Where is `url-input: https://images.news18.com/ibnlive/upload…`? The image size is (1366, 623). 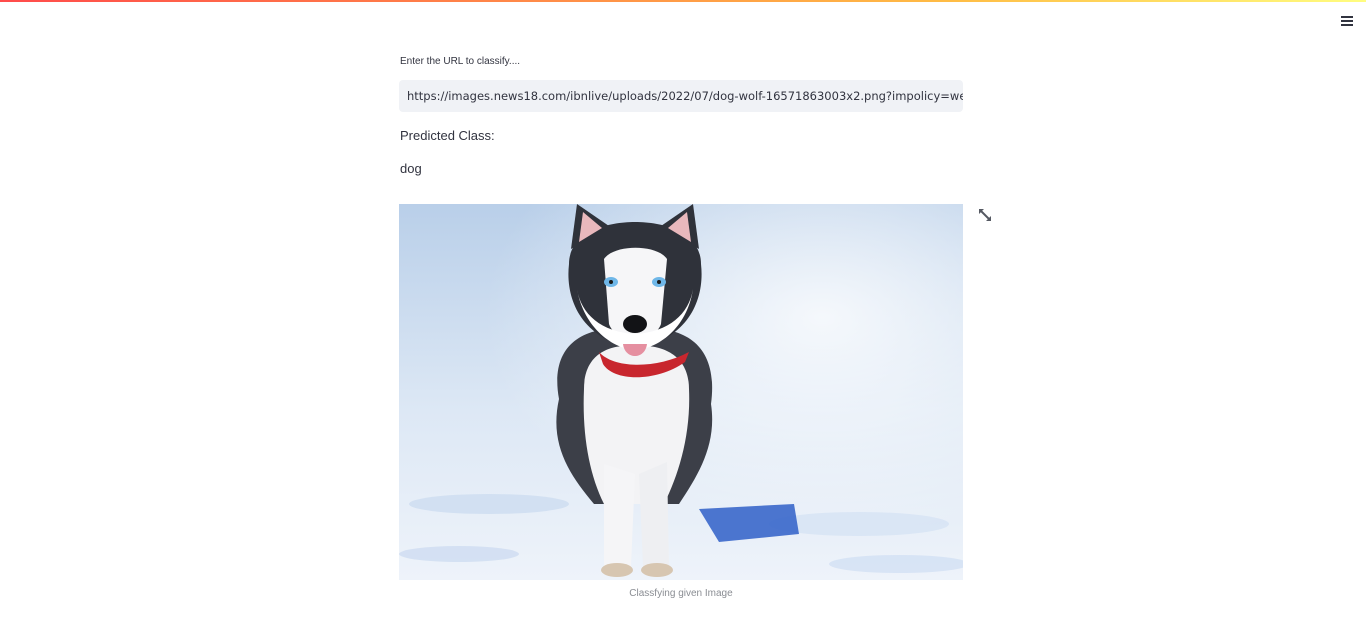
url-input: https://images.news18.com/ibnlive/upload… is located at coordinates (681, 96).